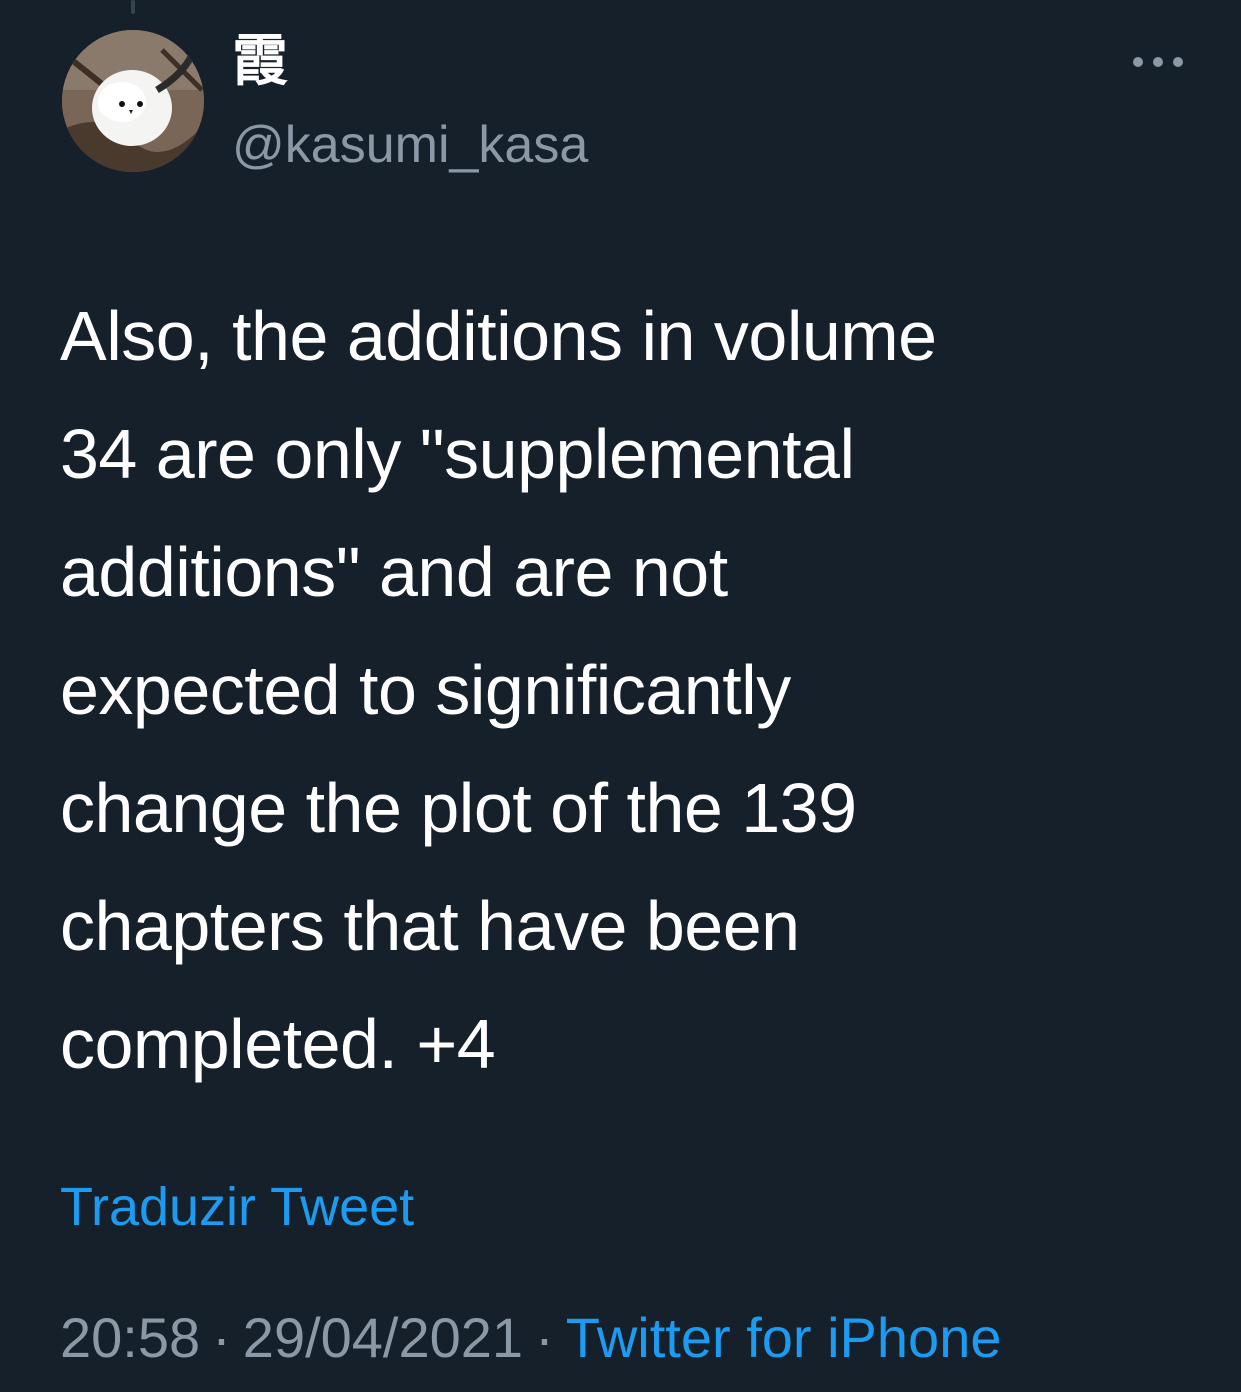  I want to click on author-handle: @kasumi_kasa, so click(410, 145).